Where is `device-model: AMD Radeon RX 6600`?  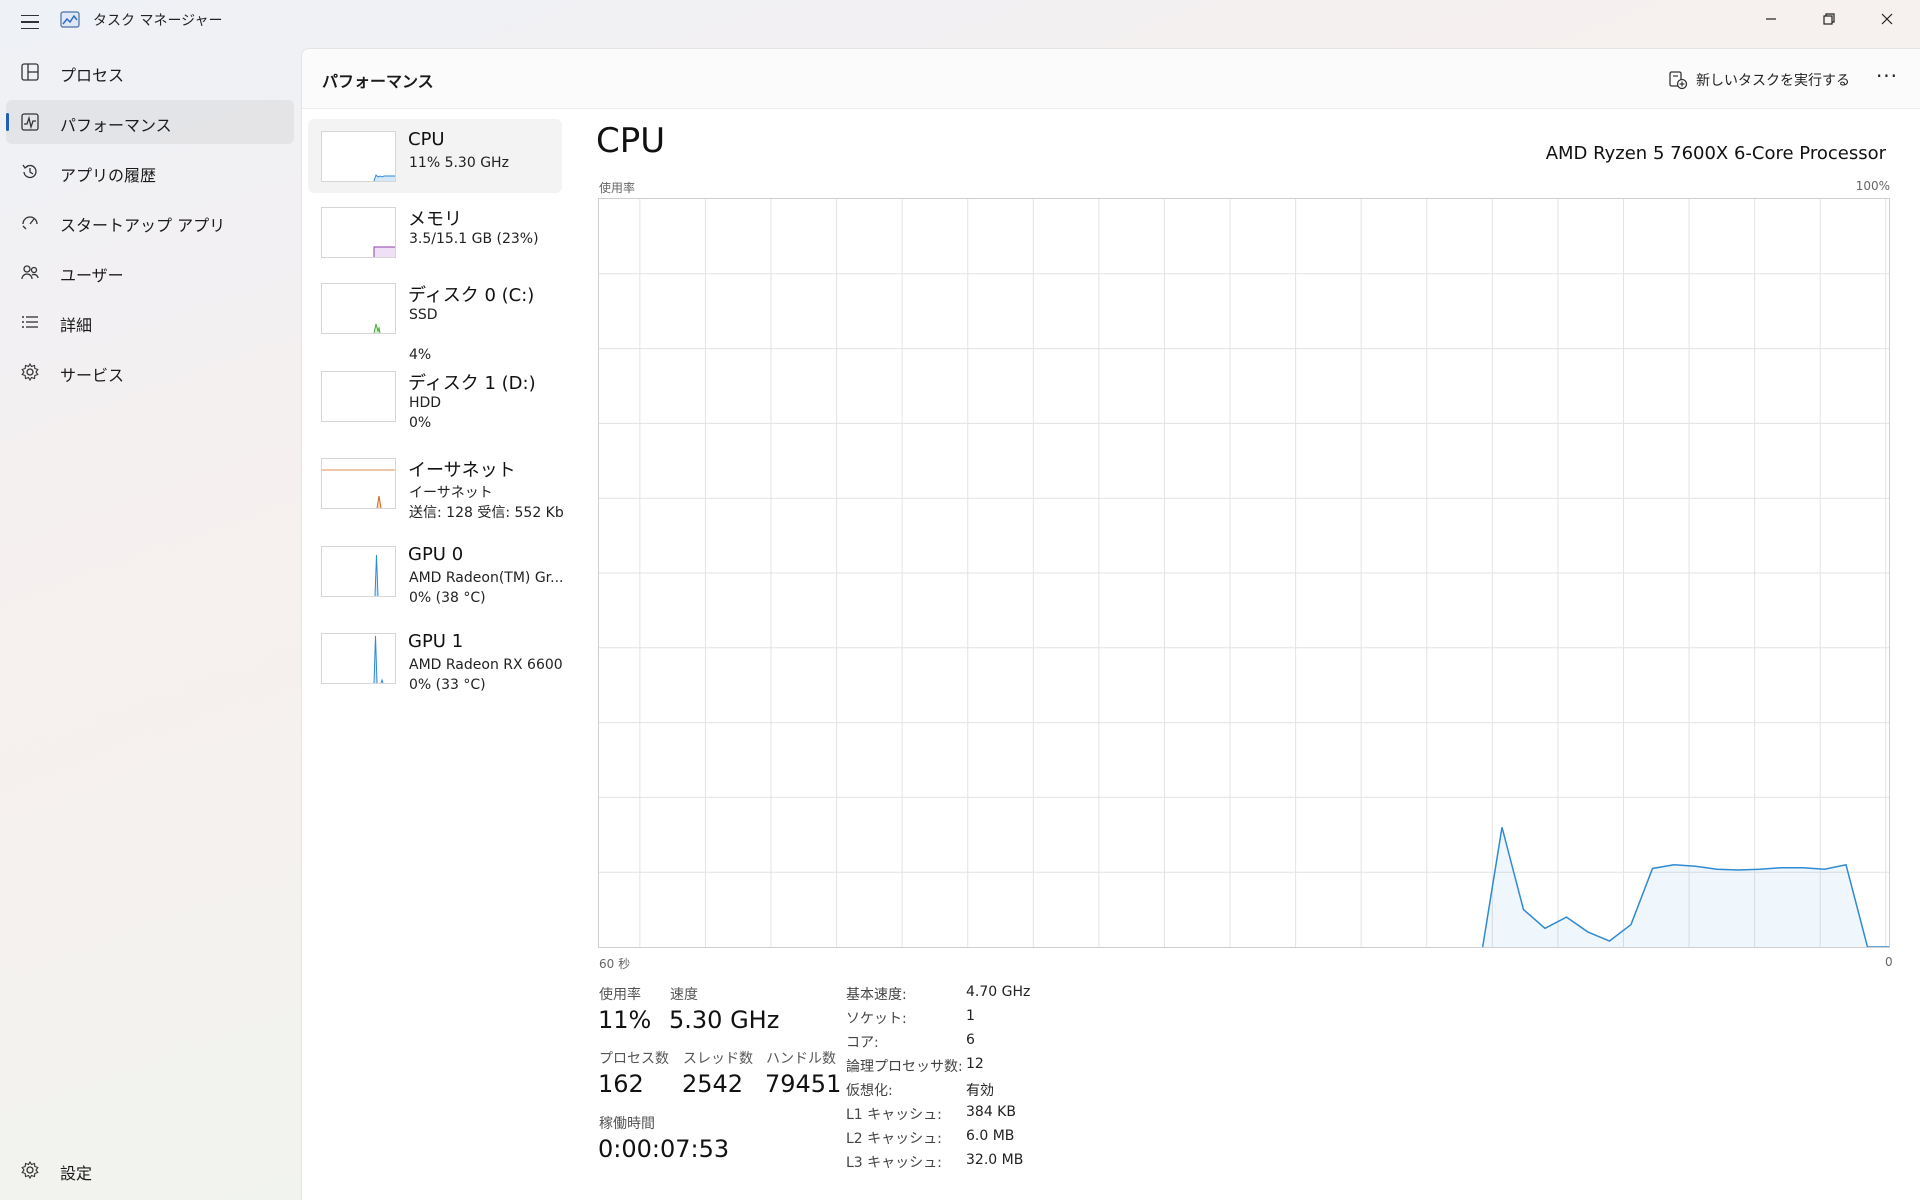
device-model: AMD Radeon RX 6600 is located at coordinates (486, 665).